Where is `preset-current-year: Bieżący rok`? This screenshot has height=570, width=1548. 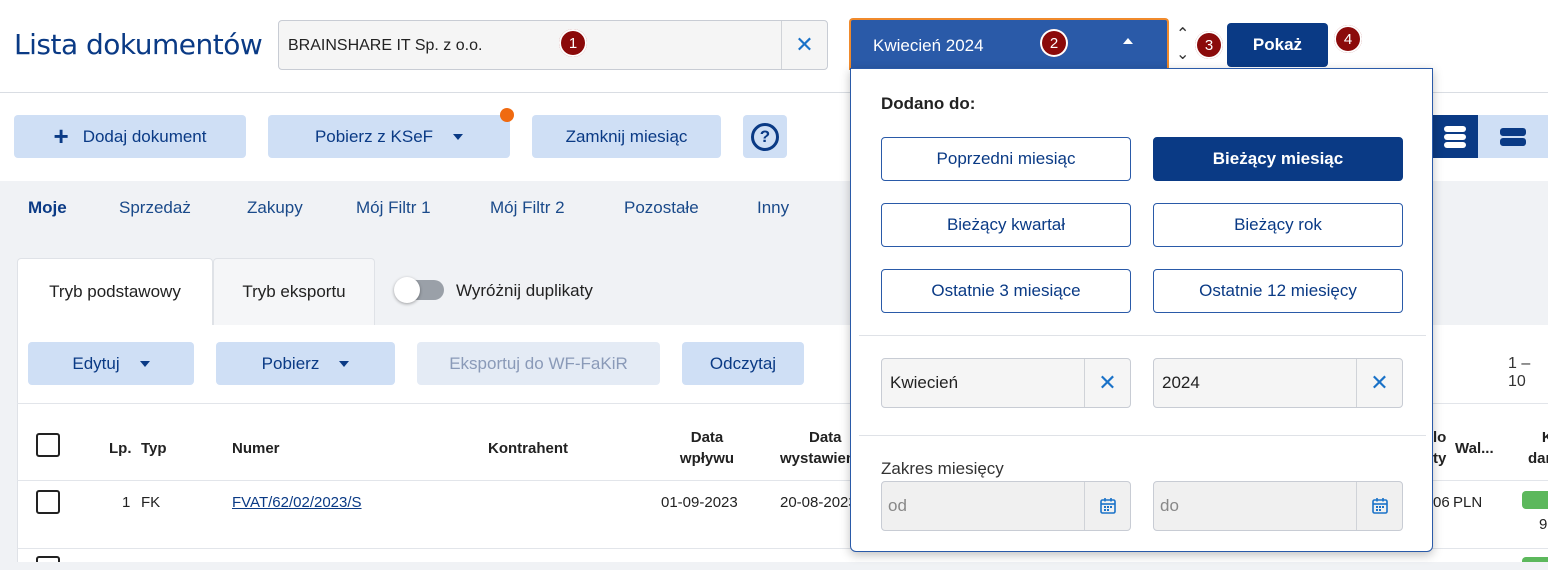 preset-current-year: Bieżący rok is located at coordinates (1278, 225).